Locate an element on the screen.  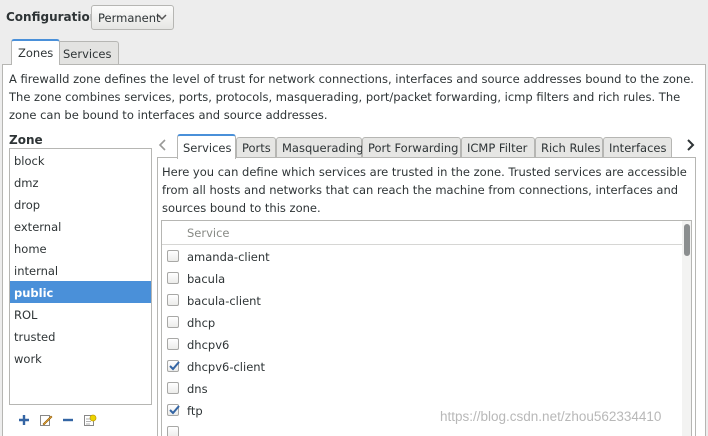
zone-toolbar is located at coordinates (80, 421).